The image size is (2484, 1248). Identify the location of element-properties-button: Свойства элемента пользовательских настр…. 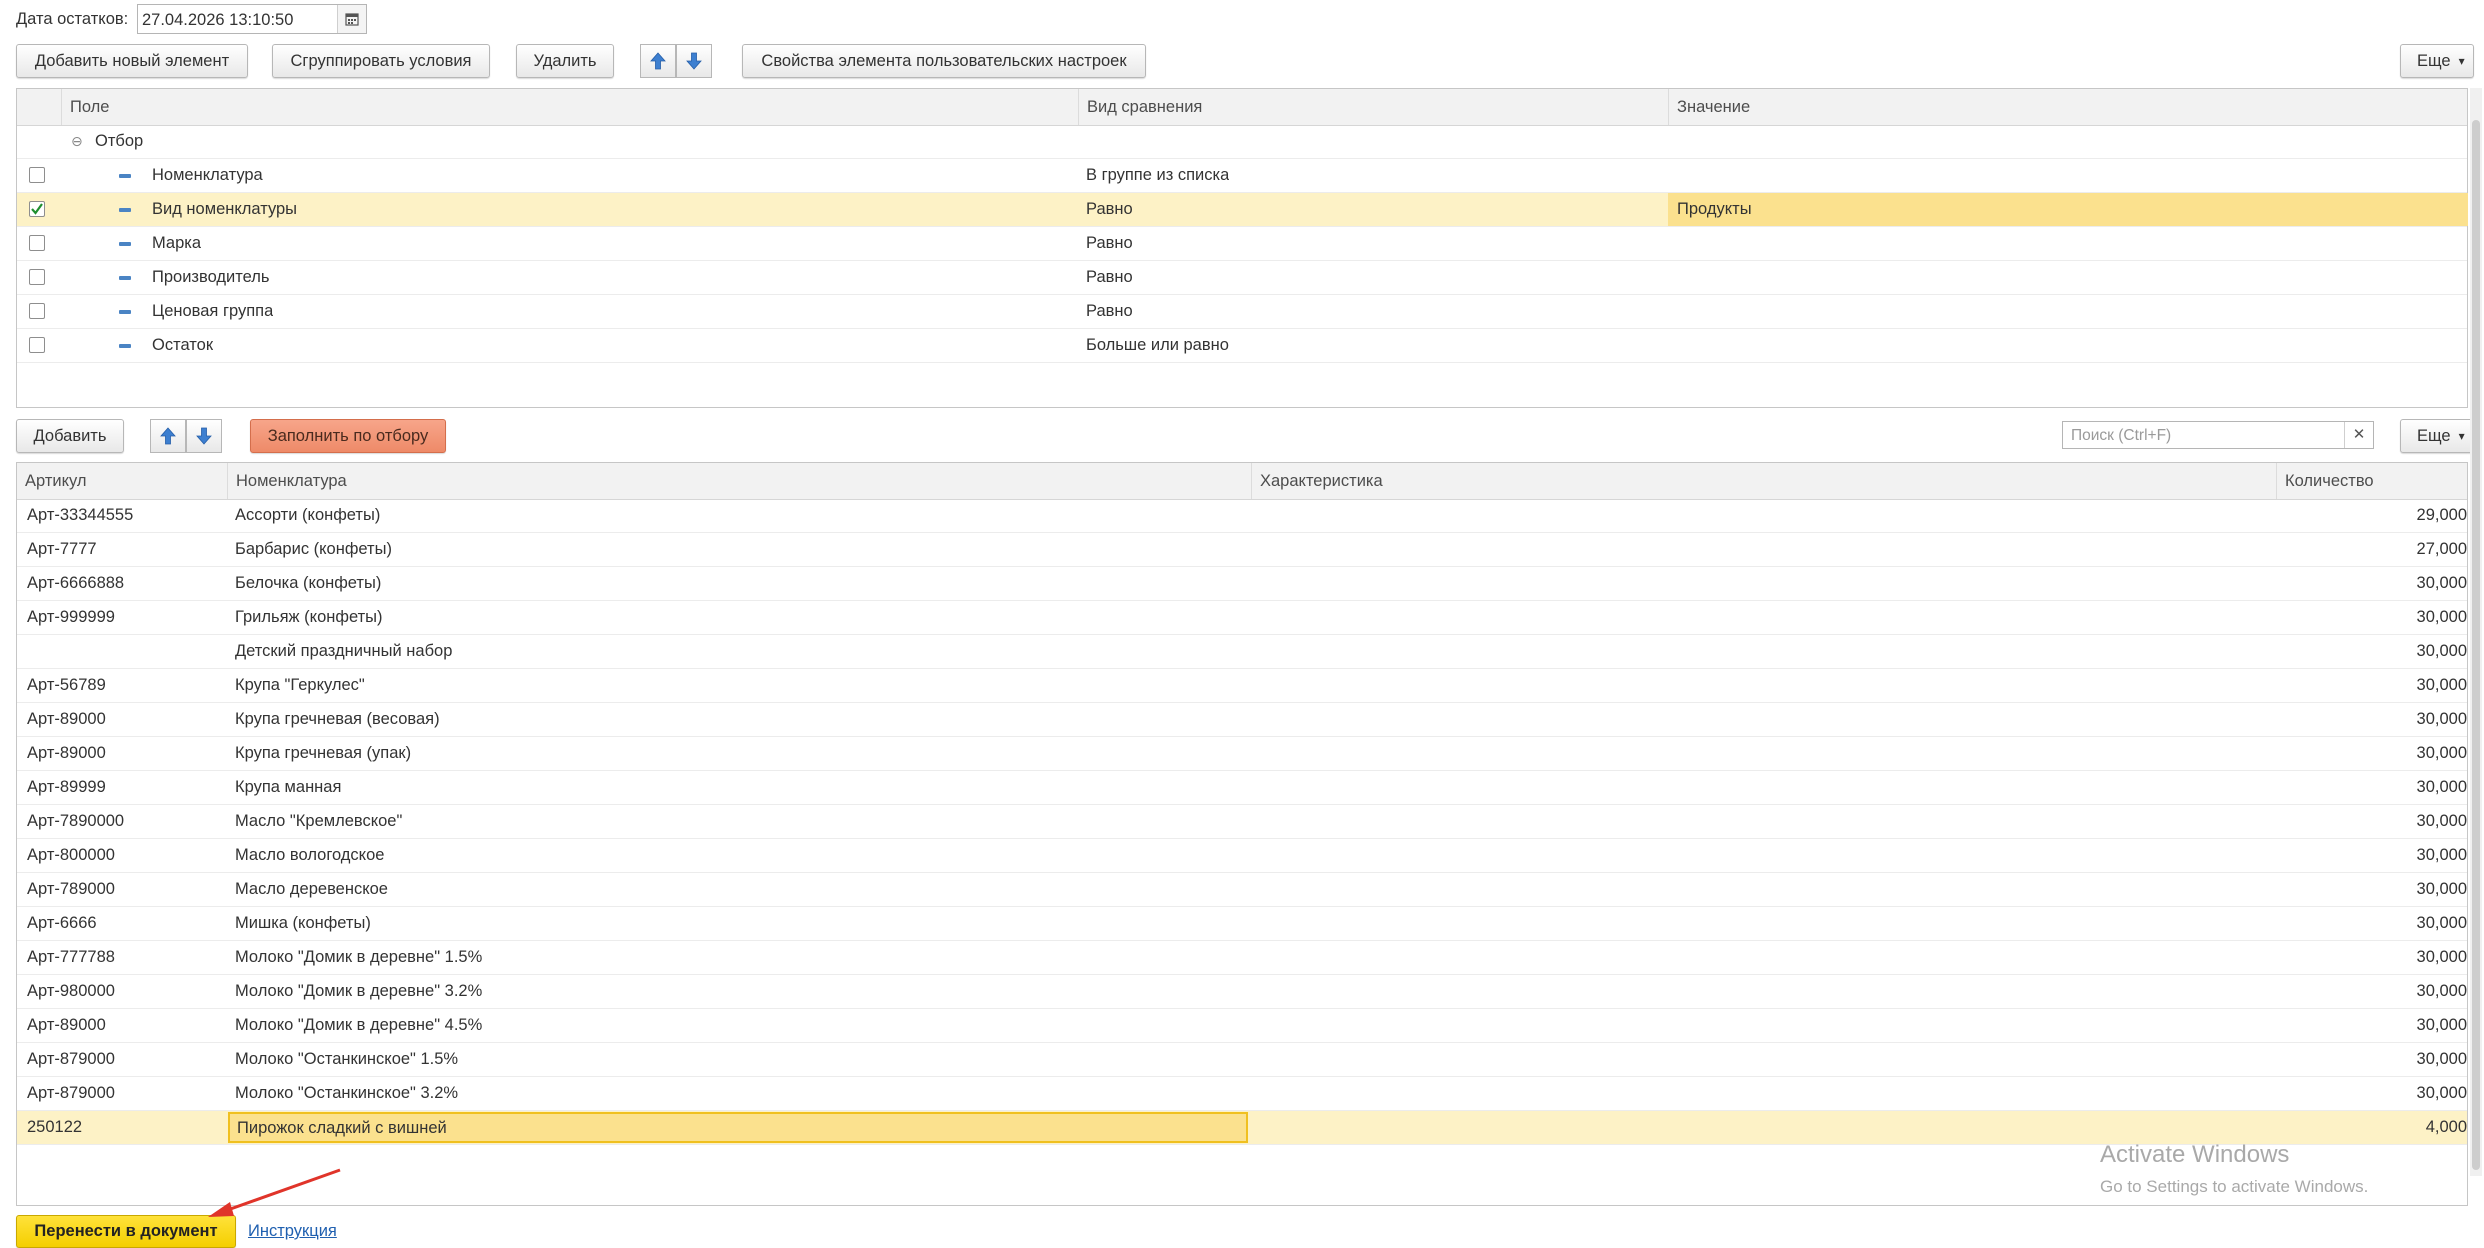
(944, 61).